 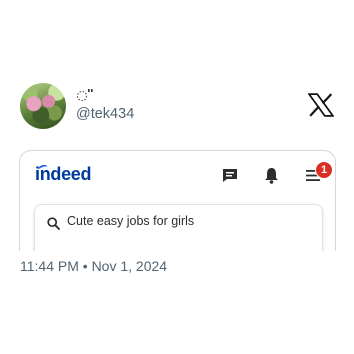 I want to click on author-handle: @tek434, so click(x=105, y=114).